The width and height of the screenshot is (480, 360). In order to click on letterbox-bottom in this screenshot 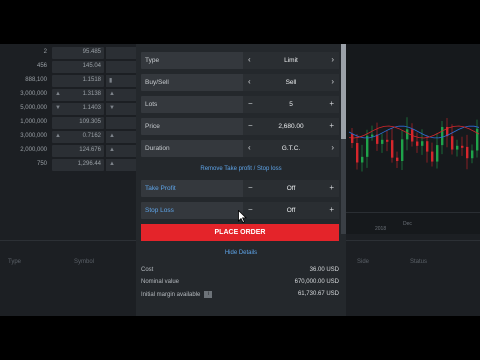, I will do `click(240, 338)`.